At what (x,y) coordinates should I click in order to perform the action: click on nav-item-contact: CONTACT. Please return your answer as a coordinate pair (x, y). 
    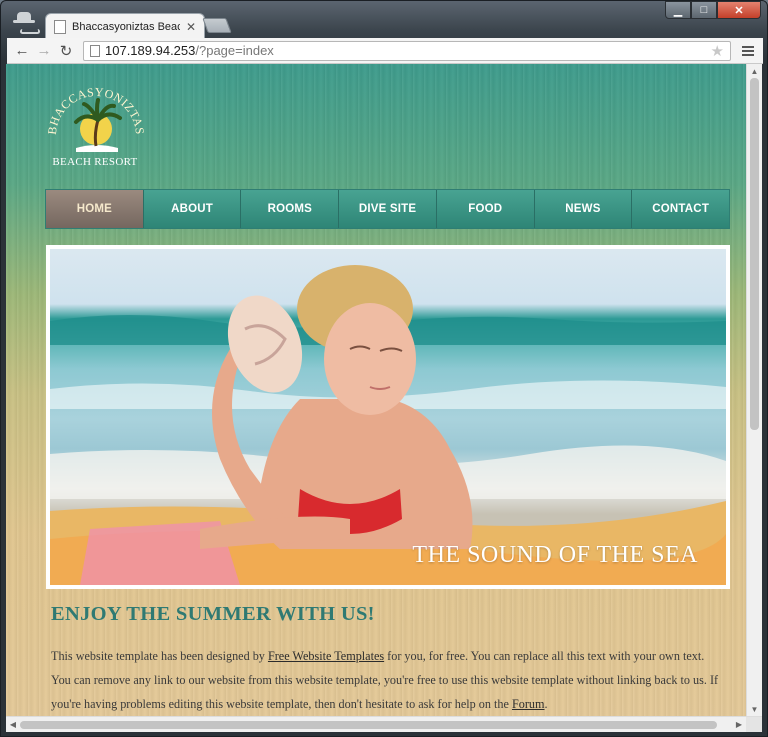
    Looking at the image, I should click on (681, 209).